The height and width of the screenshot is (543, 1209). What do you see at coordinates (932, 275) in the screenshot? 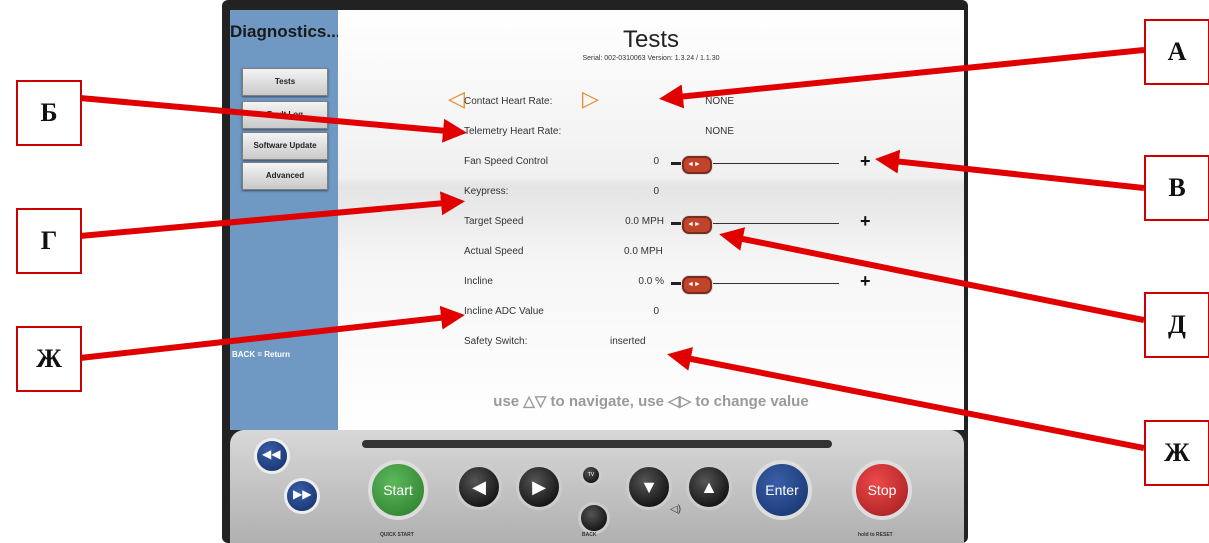
I see `arrow-d` at bounding box center [932, 275].